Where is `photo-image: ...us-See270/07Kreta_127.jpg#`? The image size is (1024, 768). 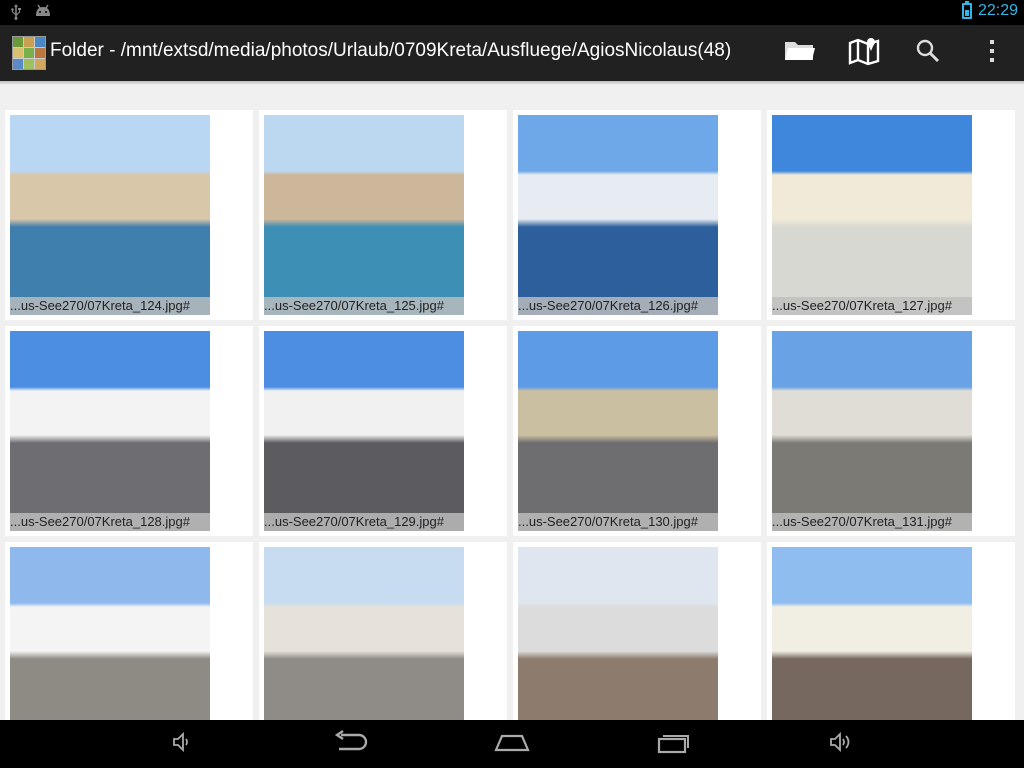
photo-image: ...us-See270/07Kreta_127.jpg# is located at coordinates (872, 215).